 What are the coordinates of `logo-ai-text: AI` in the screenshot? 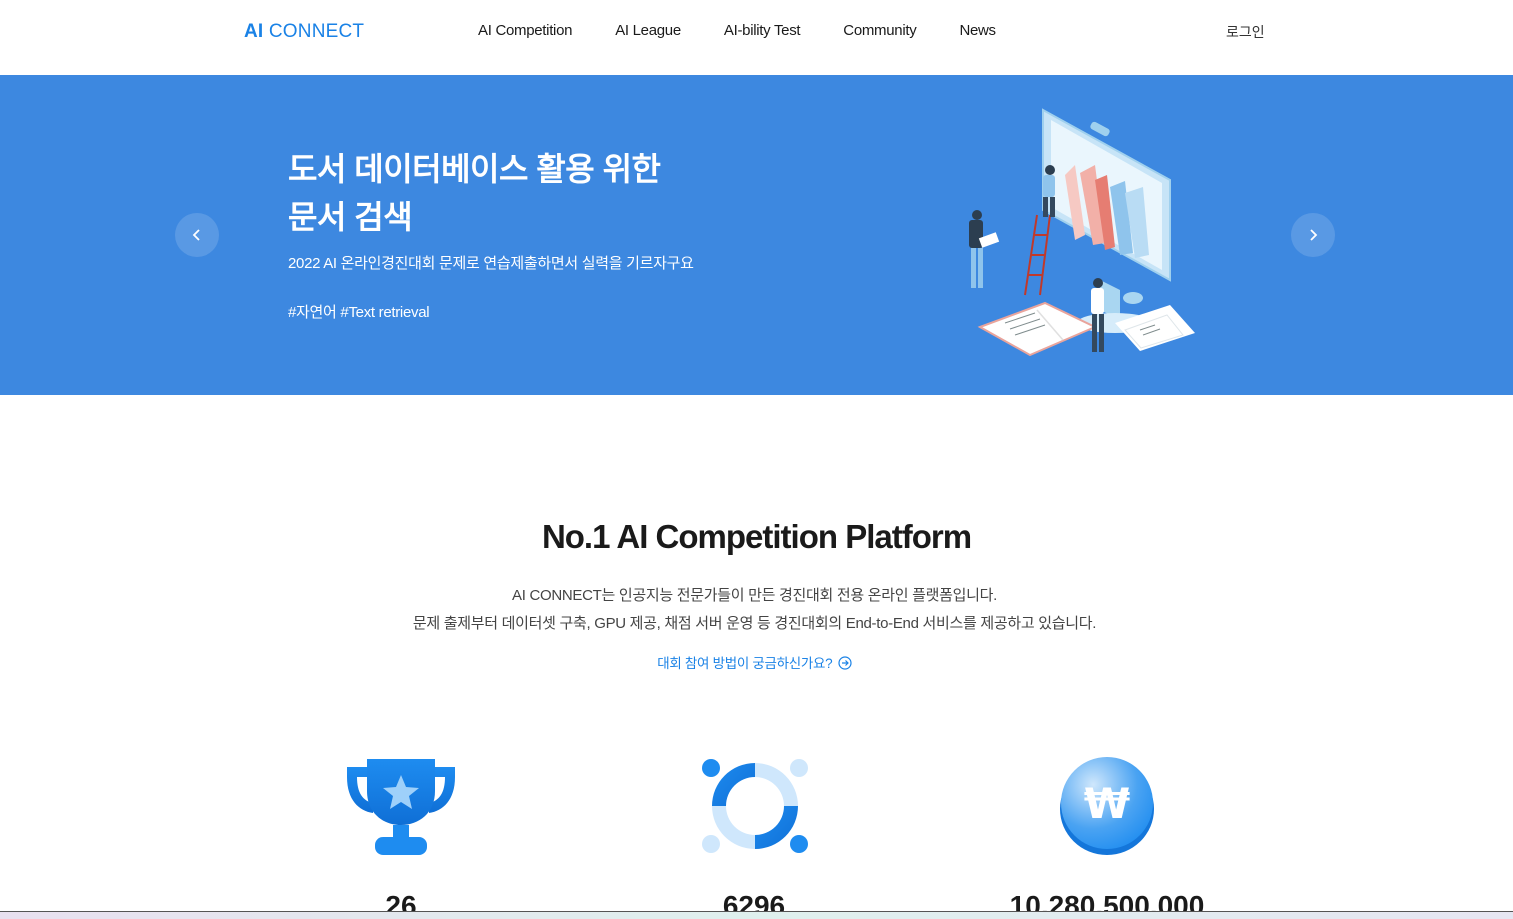 It's located at (254, 31).